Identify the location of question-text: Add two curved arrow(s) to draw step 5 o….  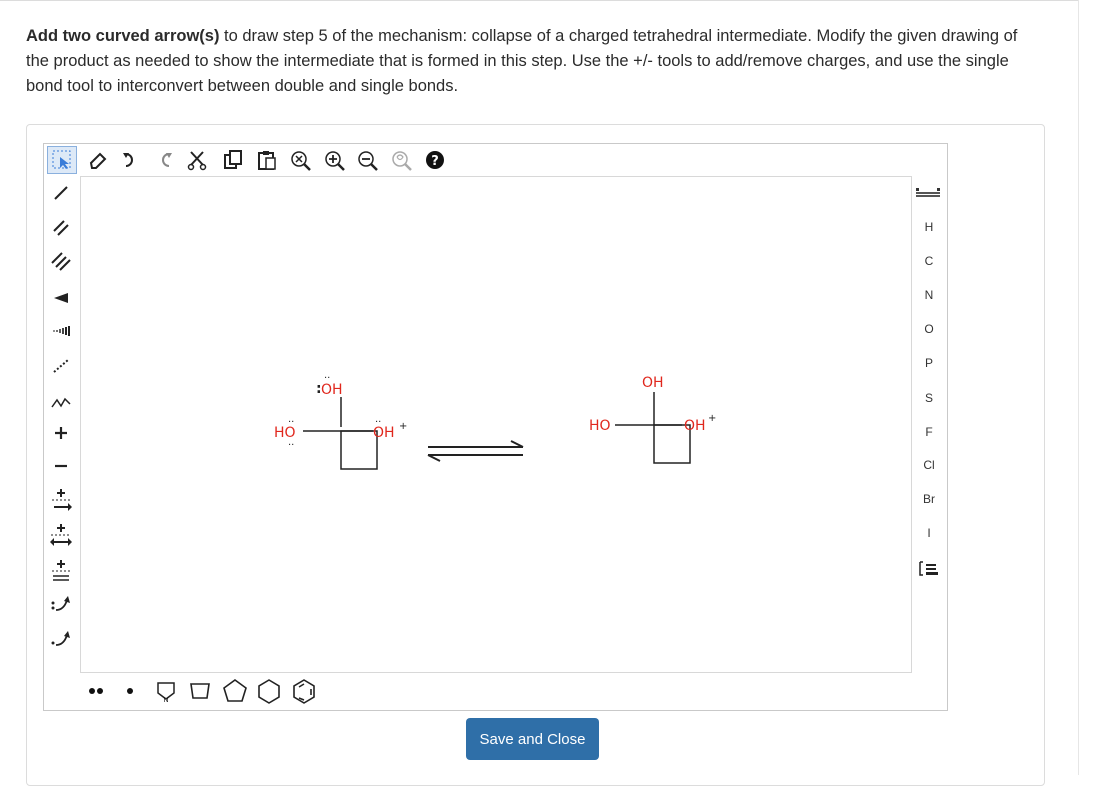
(531, 61).